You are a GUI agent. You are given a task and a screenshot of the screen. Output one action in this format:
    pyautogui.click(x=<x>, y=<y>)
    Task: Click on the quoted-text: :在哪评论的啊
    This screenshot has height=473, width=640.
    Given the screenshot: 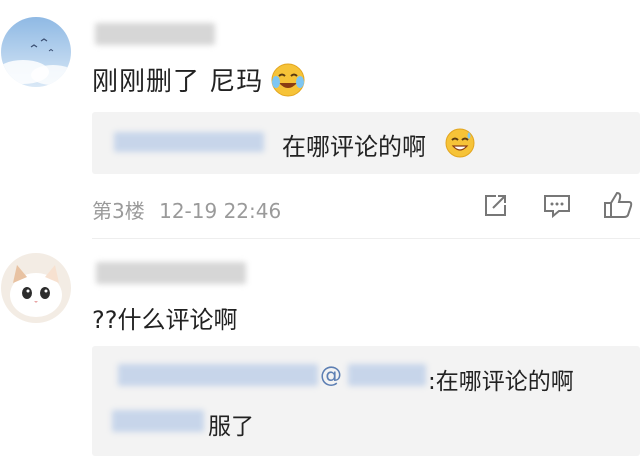 What is the action you would take?
    pyautogui.click(x=501, y=382)
    